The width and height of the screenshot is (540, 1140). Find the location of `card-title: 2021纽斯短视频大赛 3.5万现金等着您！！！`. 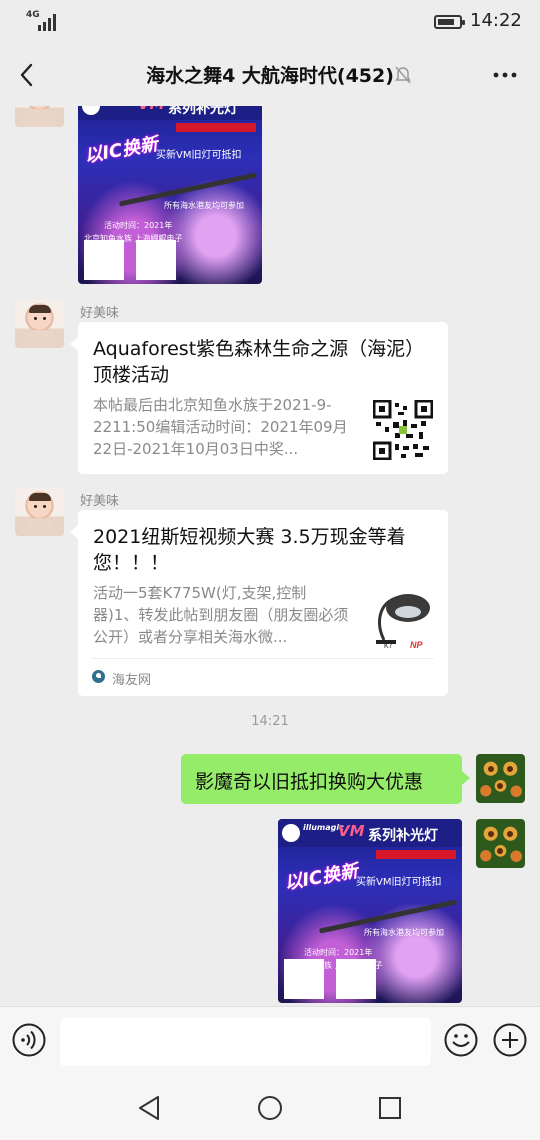

card-title: 2021纽斯短视频大赛 3.5万现金等着您！！！ is located at coordinates (249, 550).